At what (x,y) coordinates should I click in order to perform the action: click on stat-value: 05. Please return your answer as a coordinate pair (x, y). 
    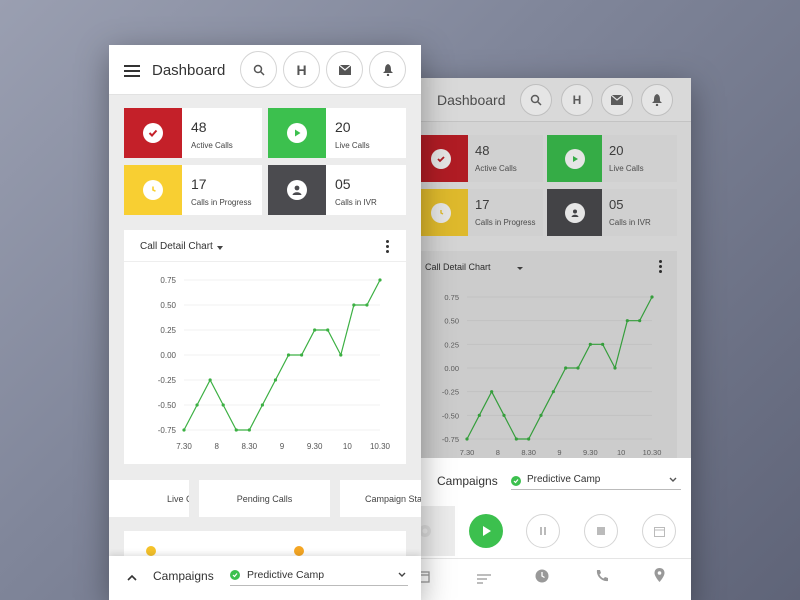
    Looking at the image, I should click on (616, 204).